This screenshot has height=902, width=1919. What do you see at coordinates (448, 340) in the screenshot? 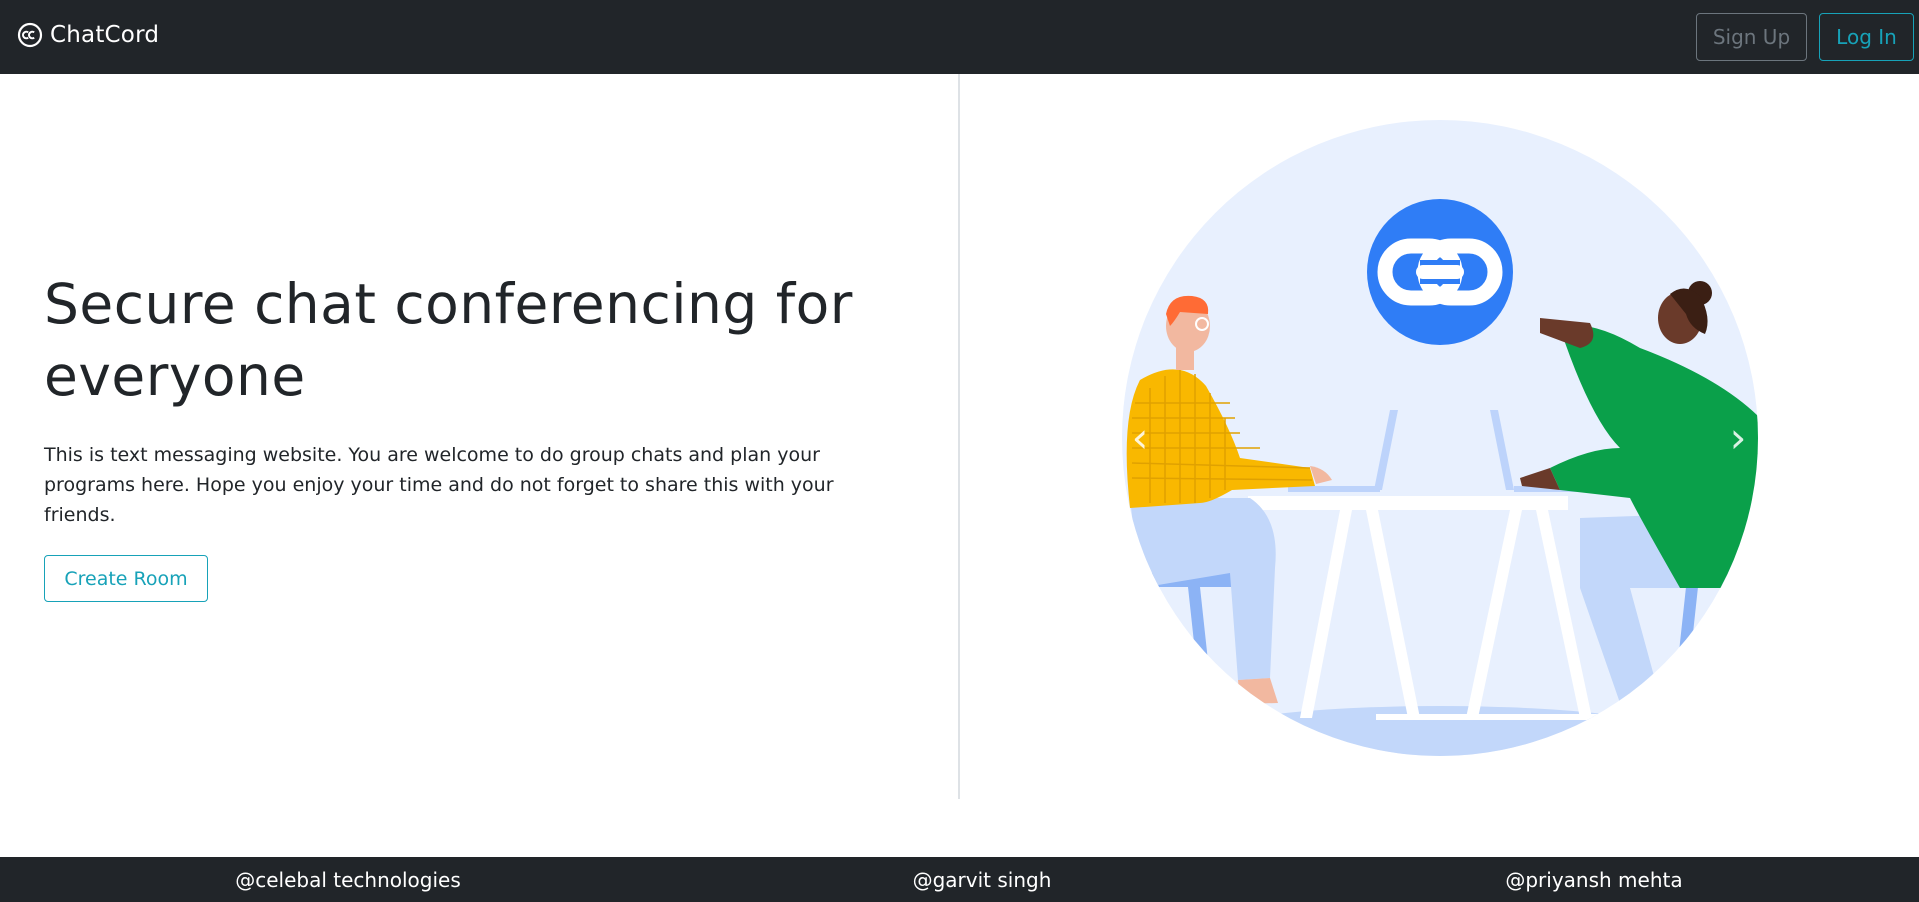
I see `hero-title: Secure chat conferencing for everyone` at bounding box center [448, 340].